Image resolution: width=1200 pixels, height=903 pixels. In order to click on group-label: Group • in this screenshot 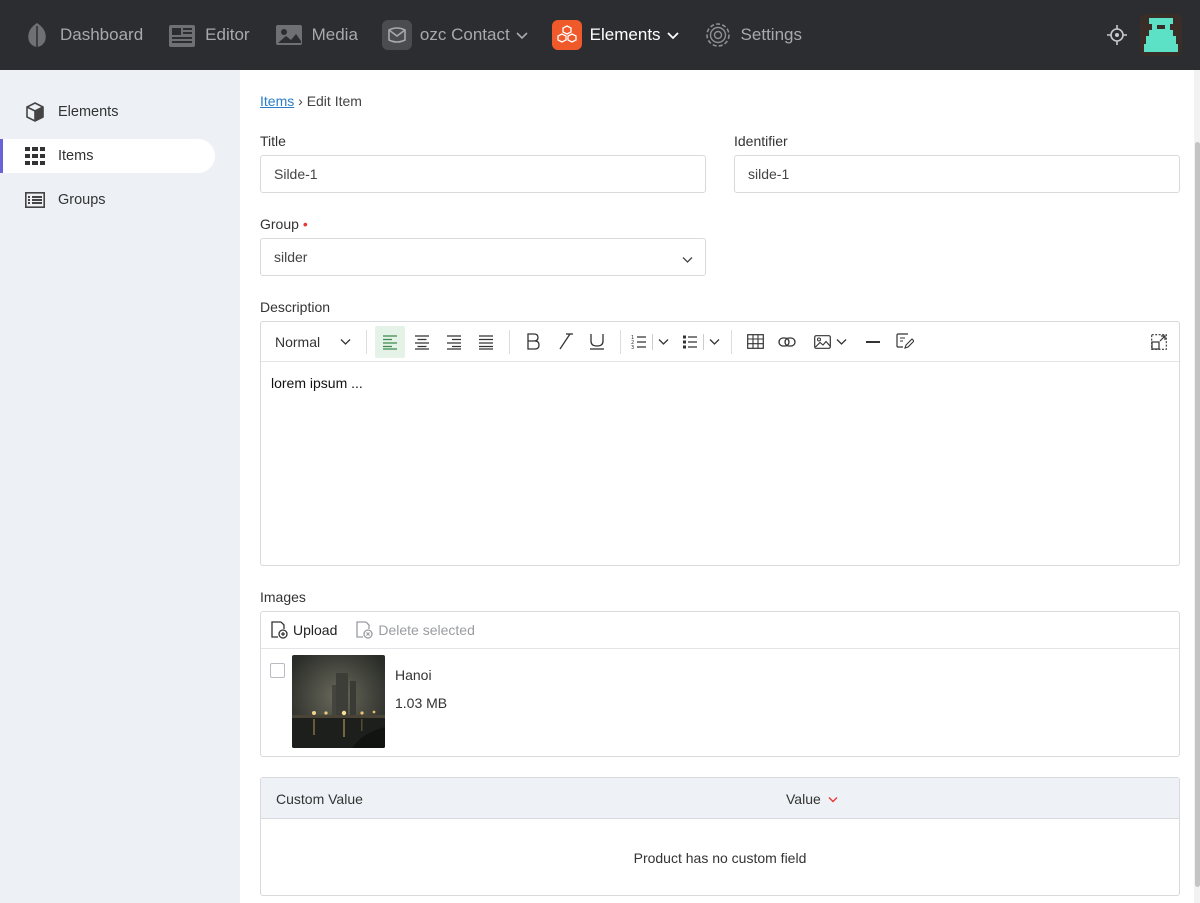, I will do `click(284, 224)`.